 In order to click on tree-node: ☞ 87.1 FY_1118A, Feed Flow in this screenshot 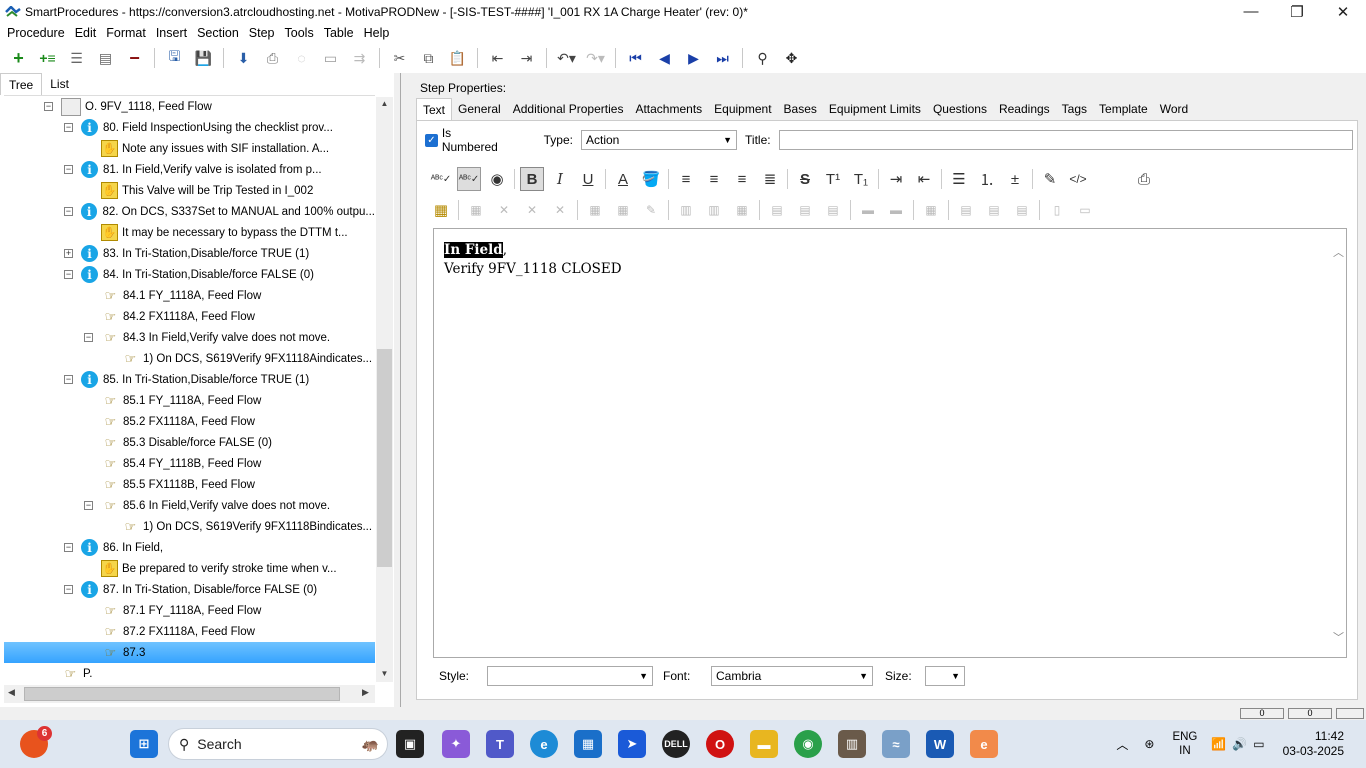, I will do `click(189, 610)`.